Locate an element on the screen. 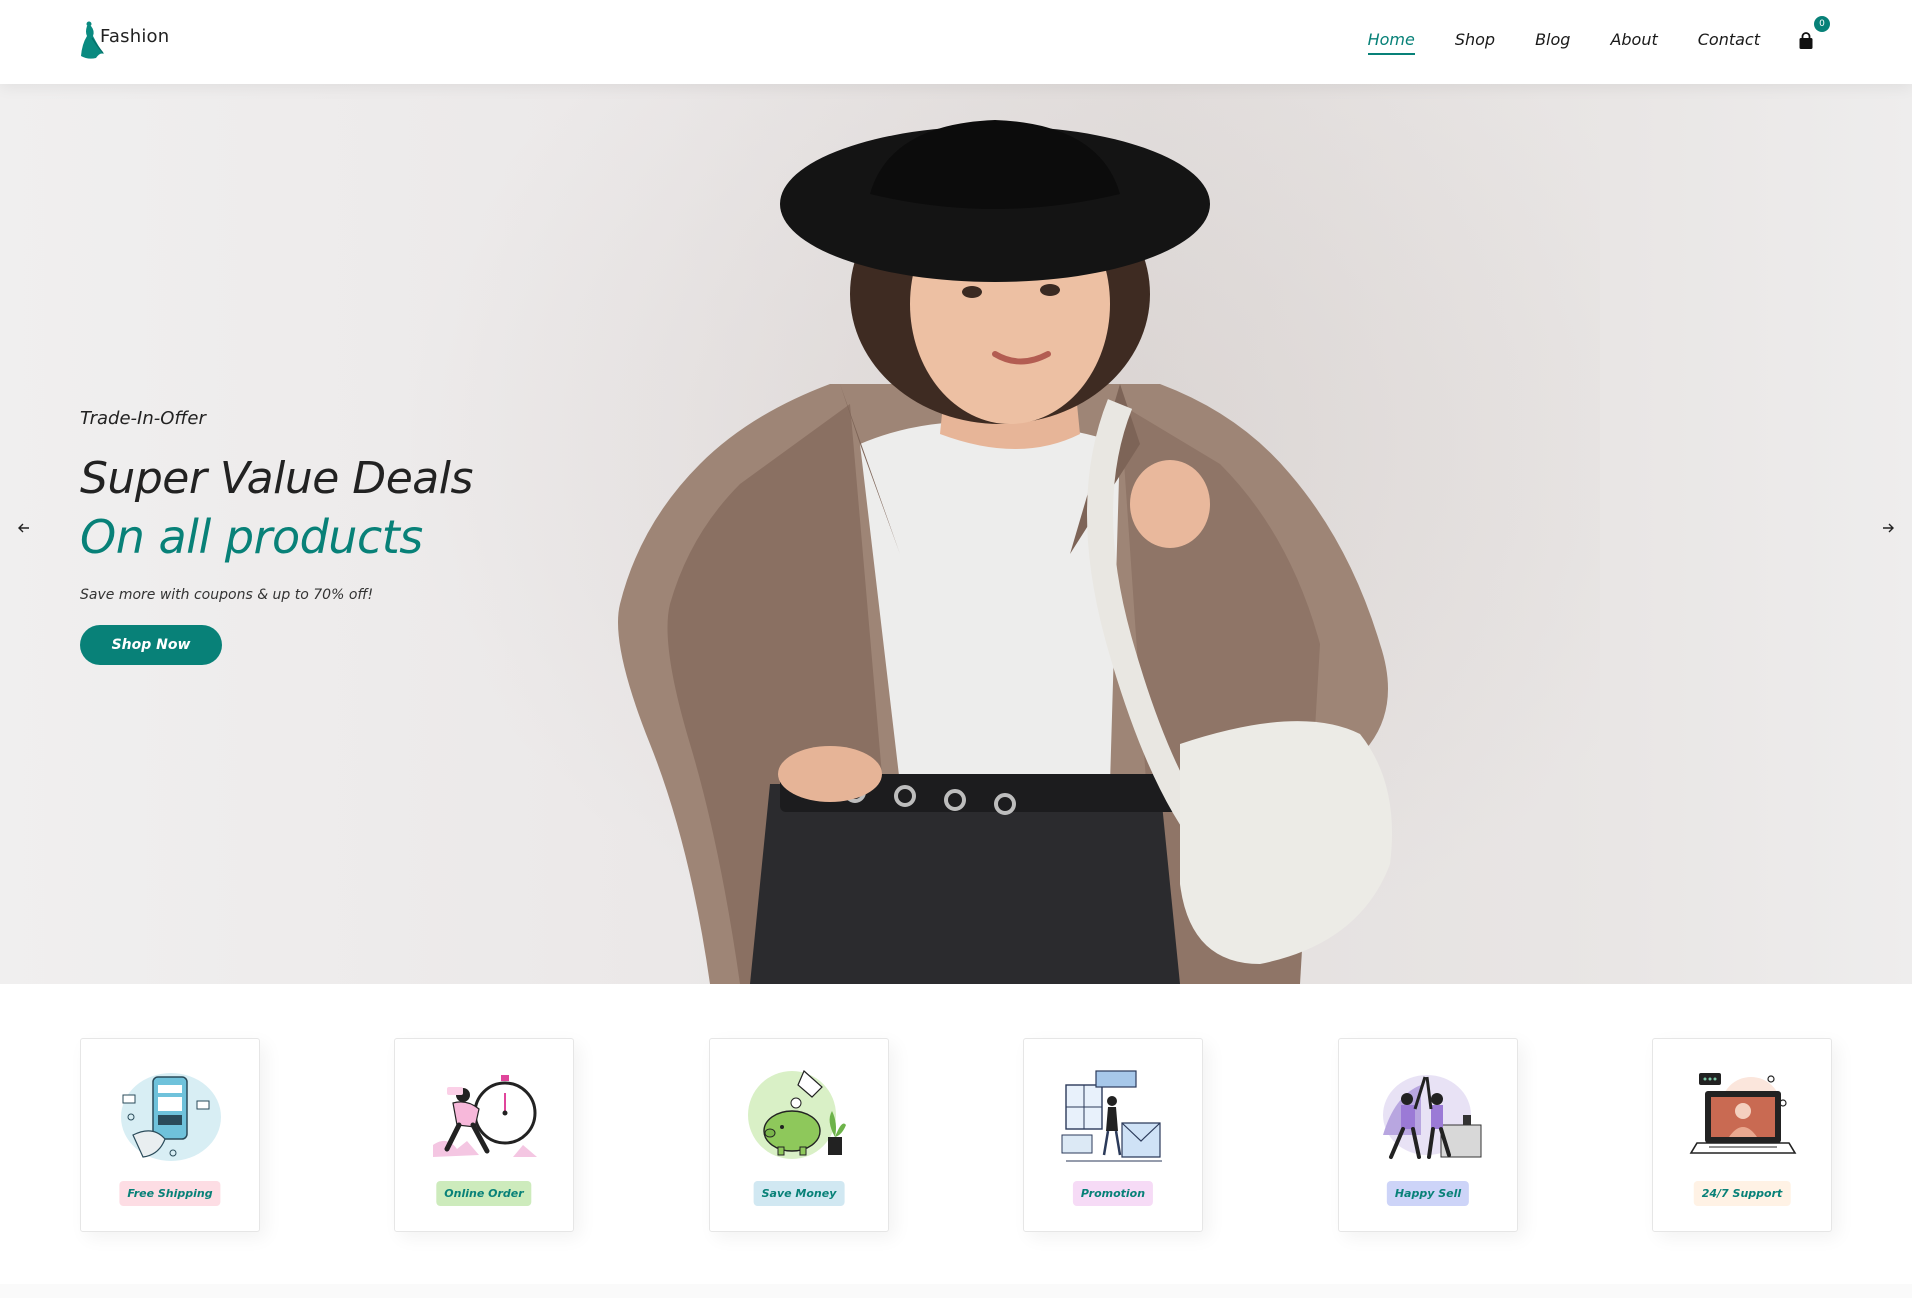  feature-label: Online Order is located at coordinates (484, 1193).